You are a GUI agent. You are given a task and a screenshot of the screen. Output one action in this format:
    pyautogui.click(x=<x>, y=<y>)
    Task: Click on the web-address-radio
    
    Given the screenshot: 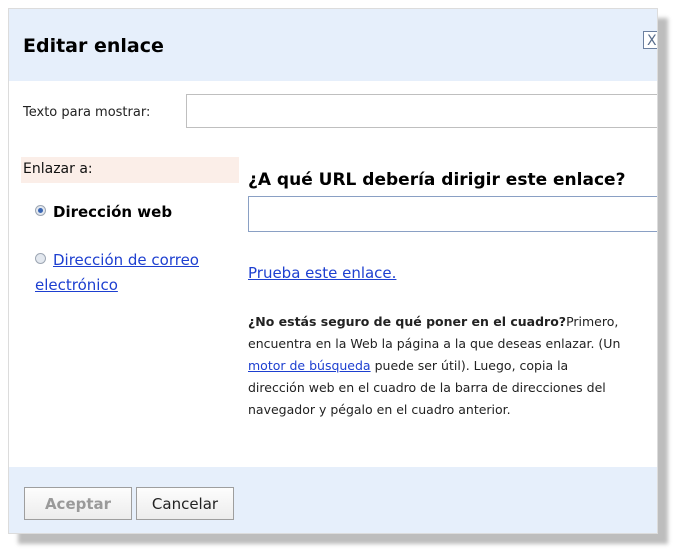 What is the action you would take?
    pyautogui.click(x=40, y=210)
    